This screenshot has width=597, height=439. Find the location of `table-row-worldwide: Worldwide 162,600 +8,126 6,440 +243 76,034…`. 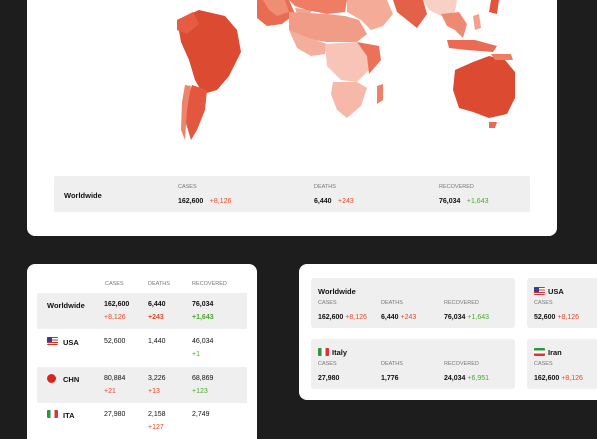

table-row-worldwide: Worldwide 162,600 +8,126 6,440 +243 76,034… is located at coordinates (142, 311).